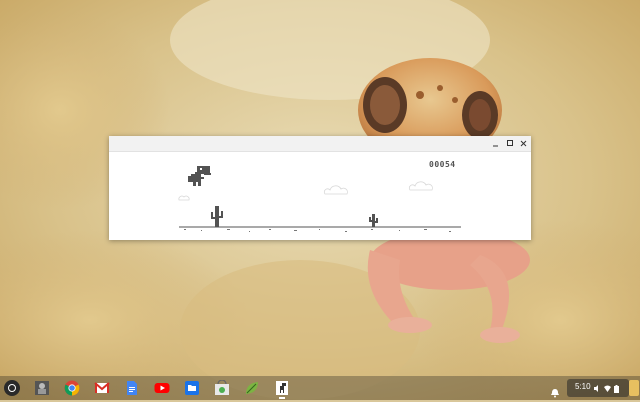  What do you see at coordinates (607, 388) in the screenshot?
I see `wifi-icon` at bounding box center [607, 388].